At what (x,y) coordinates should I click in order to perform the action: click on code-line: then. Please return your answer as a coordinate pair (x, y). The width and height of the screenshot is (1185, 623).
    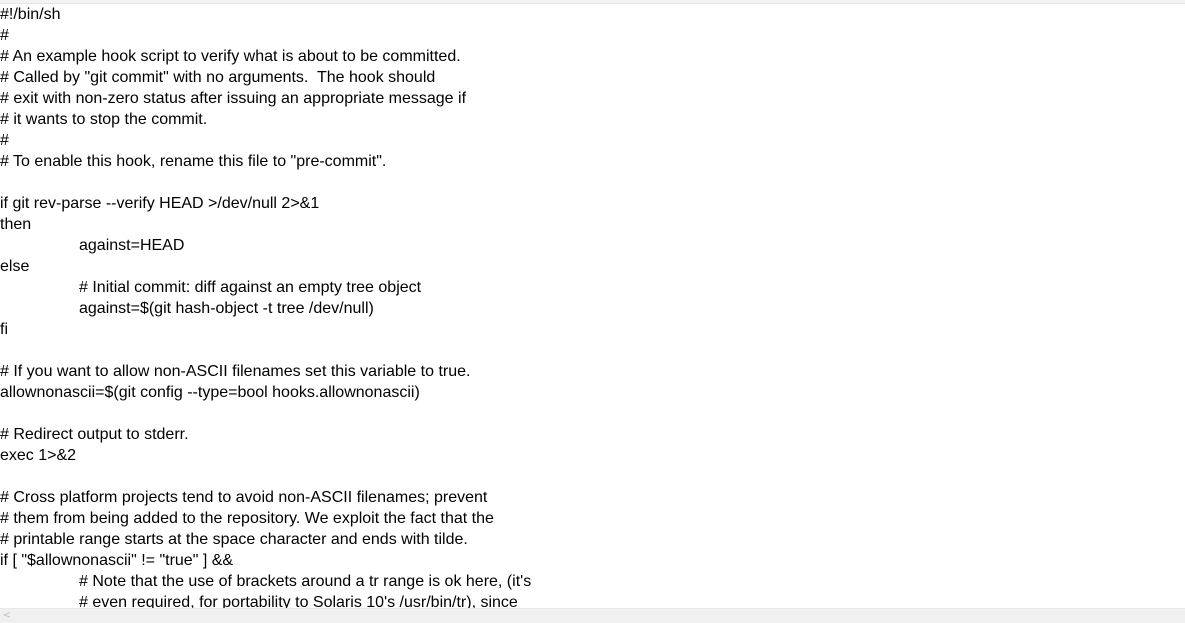
    Looking at the image, I should click on (16, 224).